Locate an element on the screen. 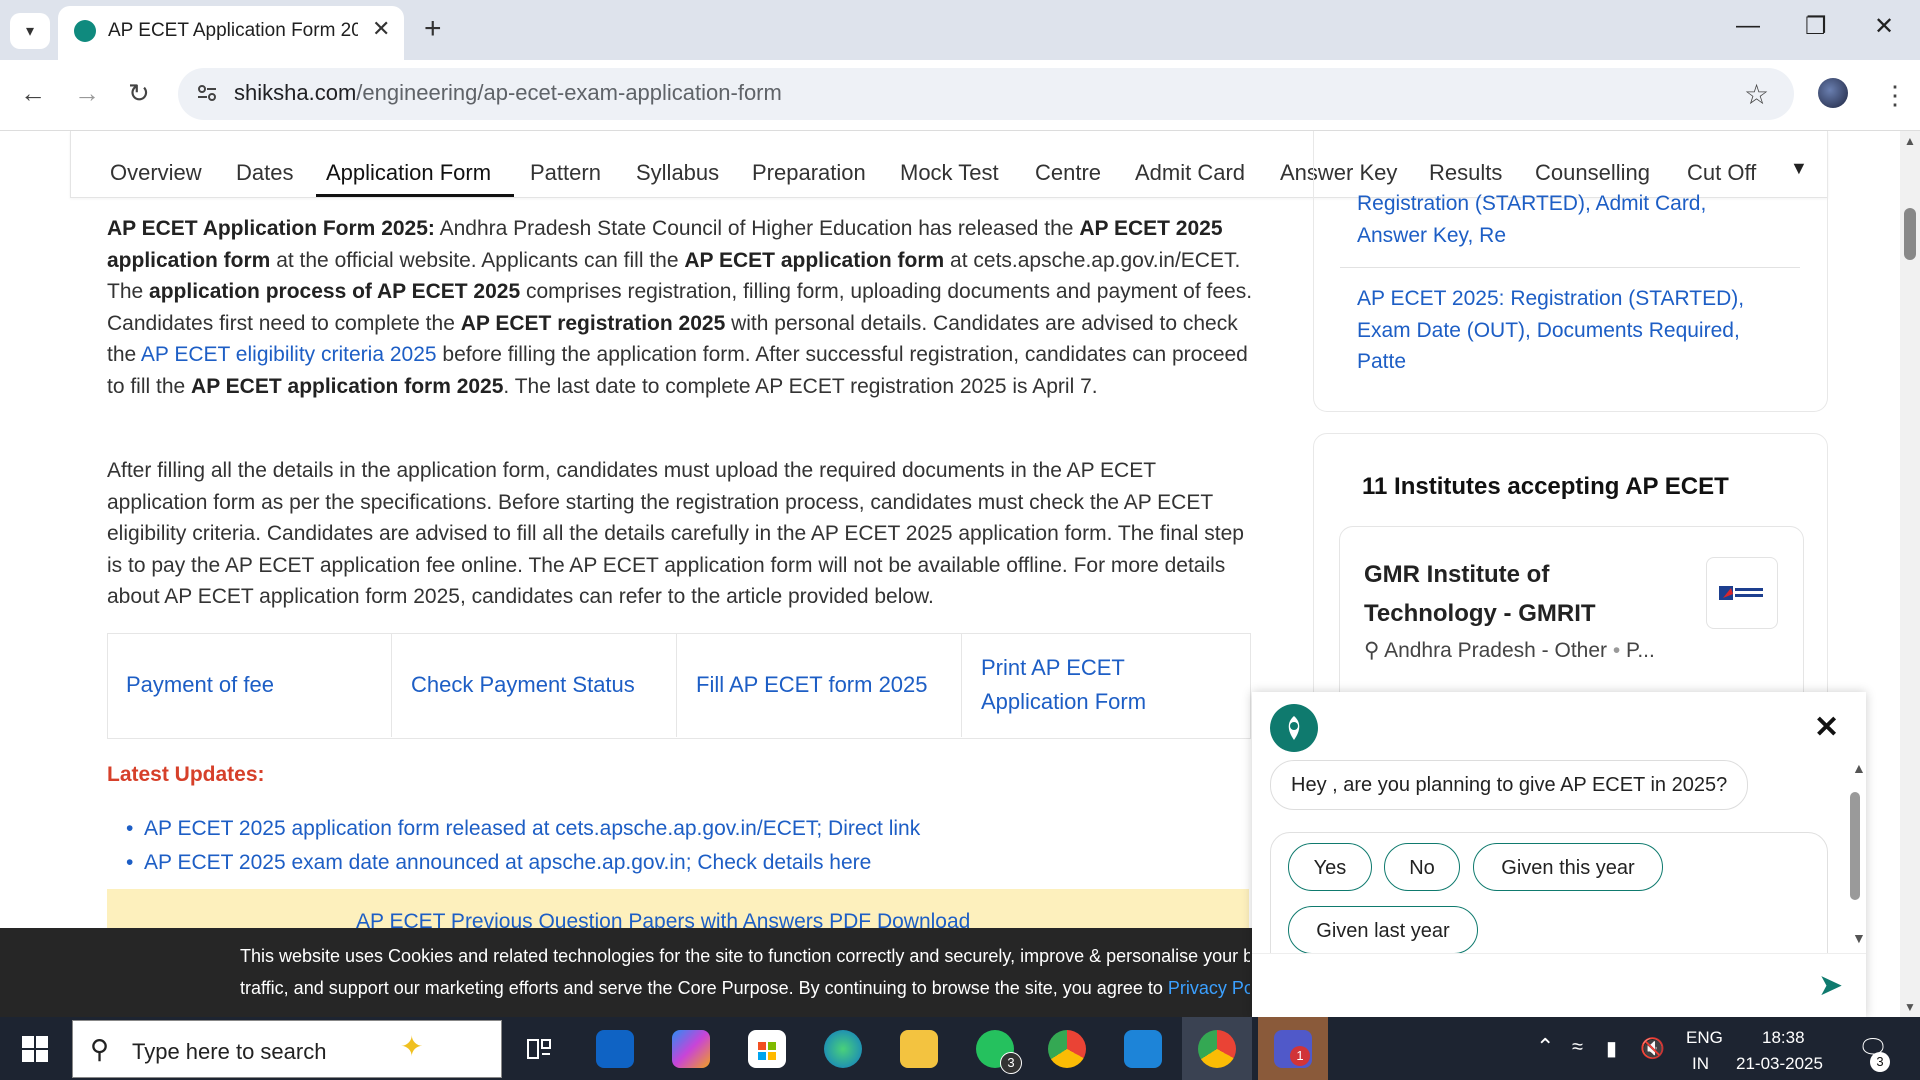 The height and width of the screenshot is (1080, 1920). chat-scroll-down-icon: ▼ is located at coordinates (1859, 938).